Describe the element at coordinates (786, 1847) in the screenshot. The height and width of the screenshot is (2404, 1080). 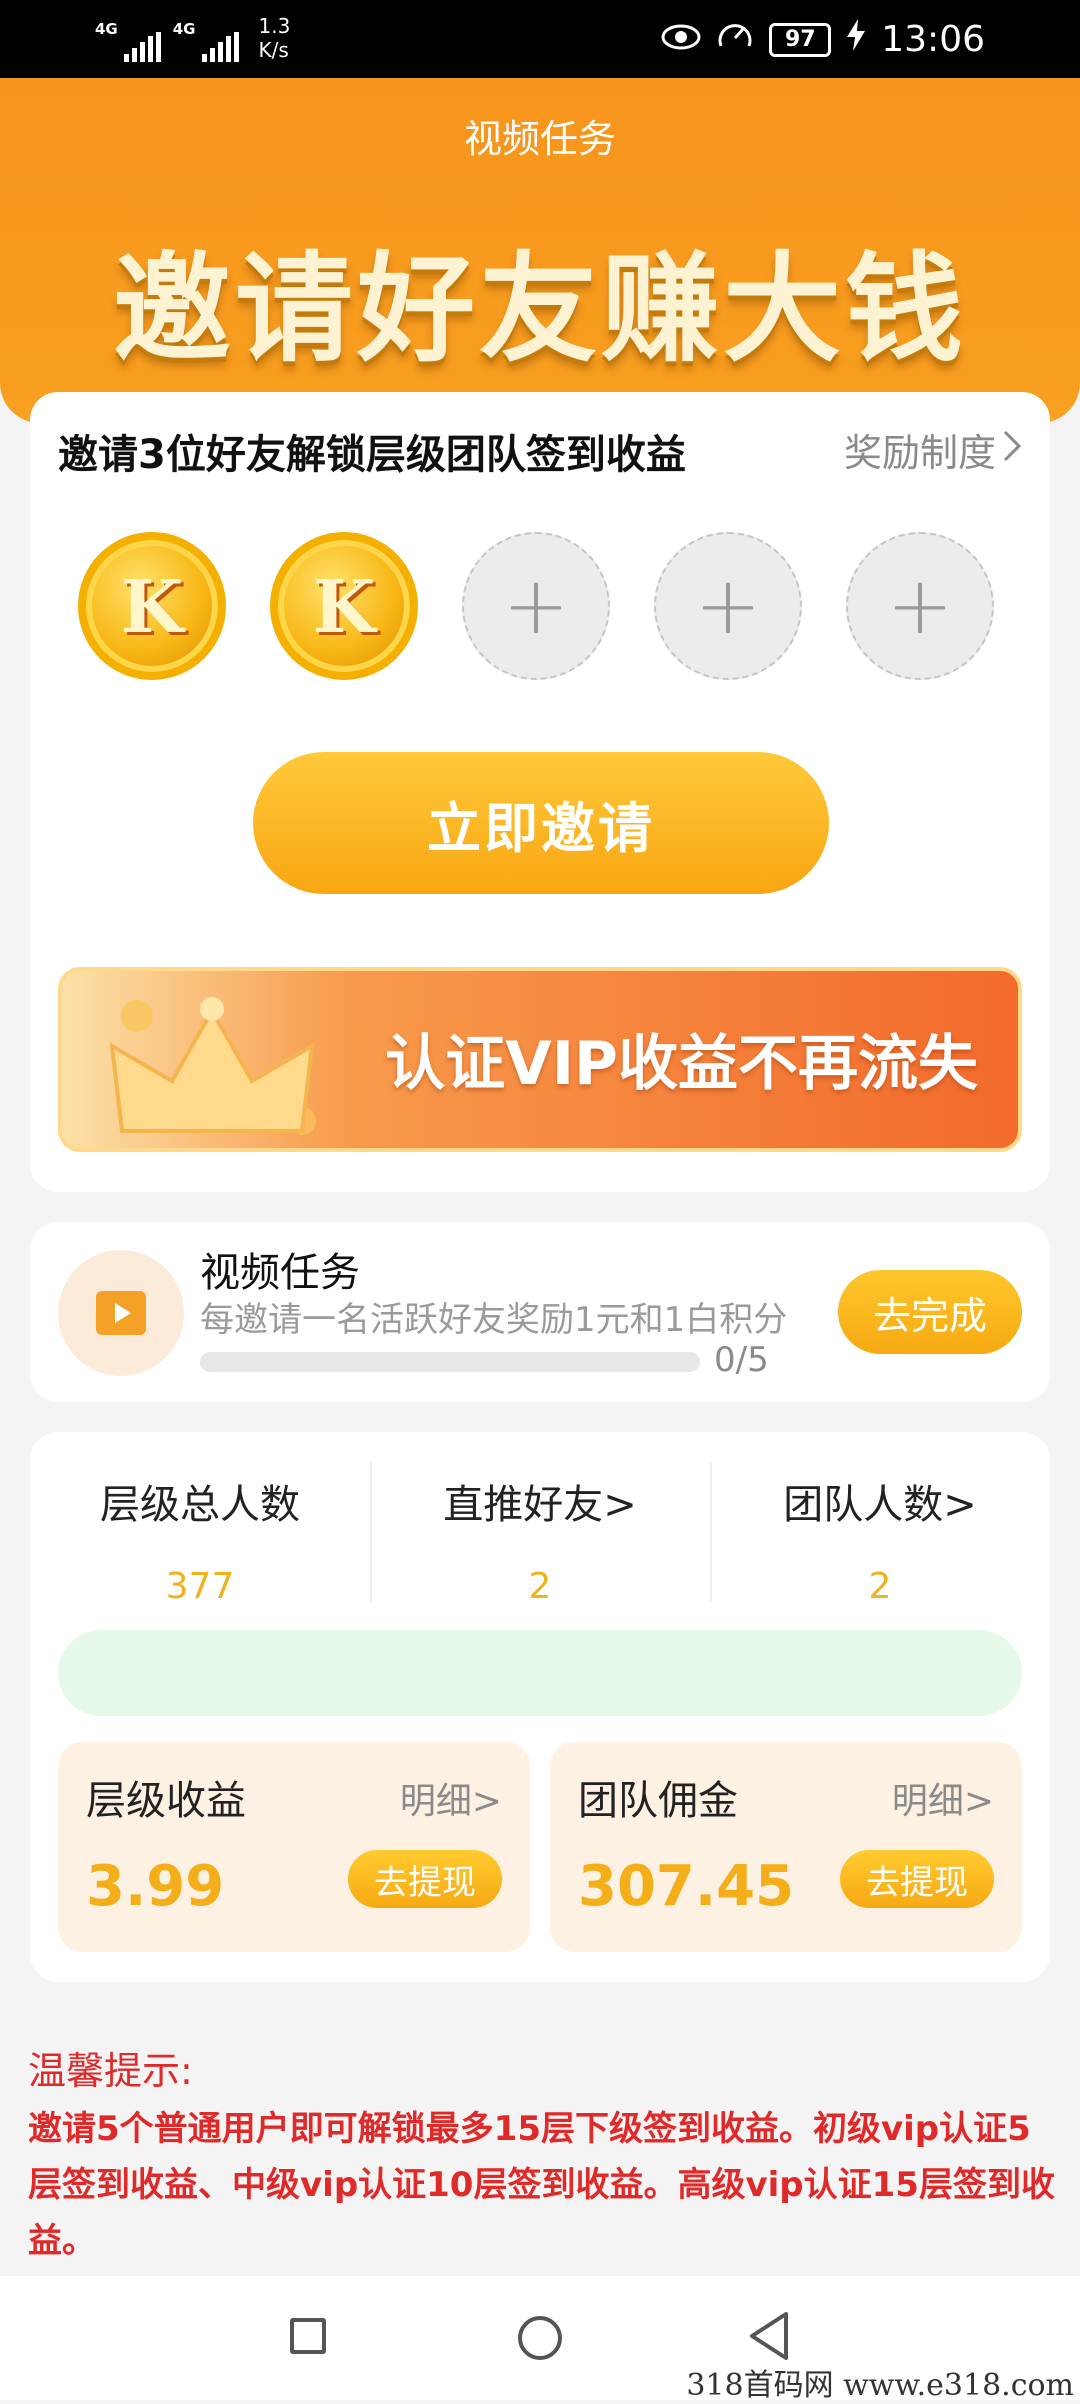
I see `team-commission-panel: 团队佣金 明细> 307.45 去提现` at that location.